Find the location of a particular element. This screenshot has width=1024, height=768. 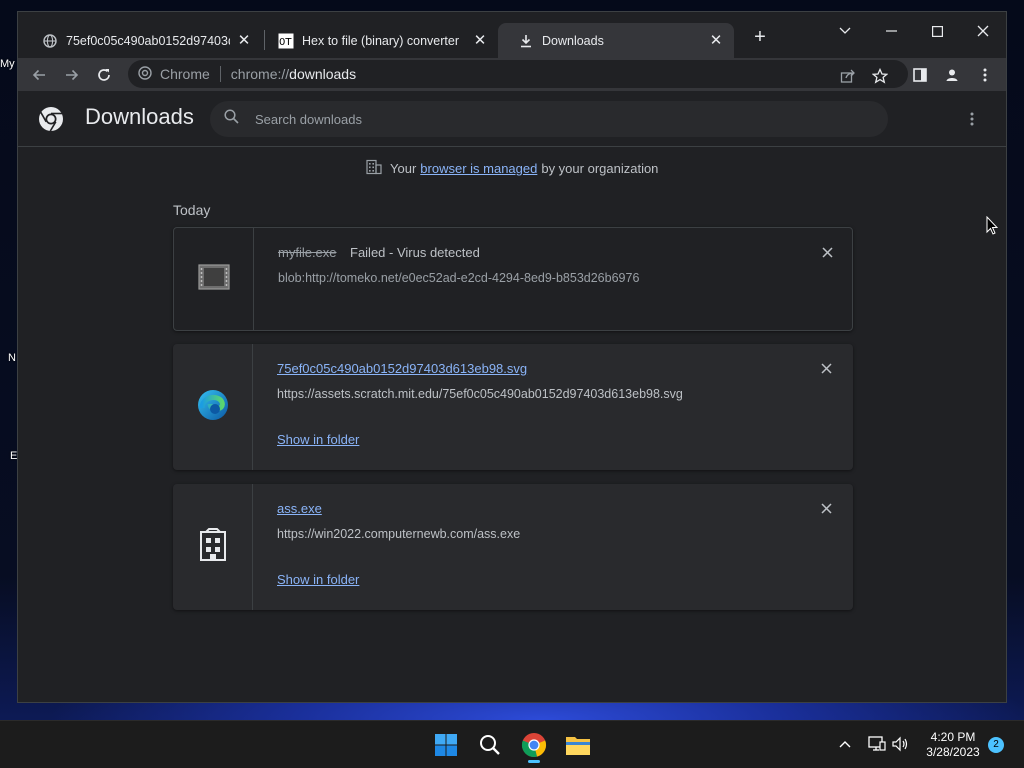

generic-file-icon is located at coordinates (213, 279).